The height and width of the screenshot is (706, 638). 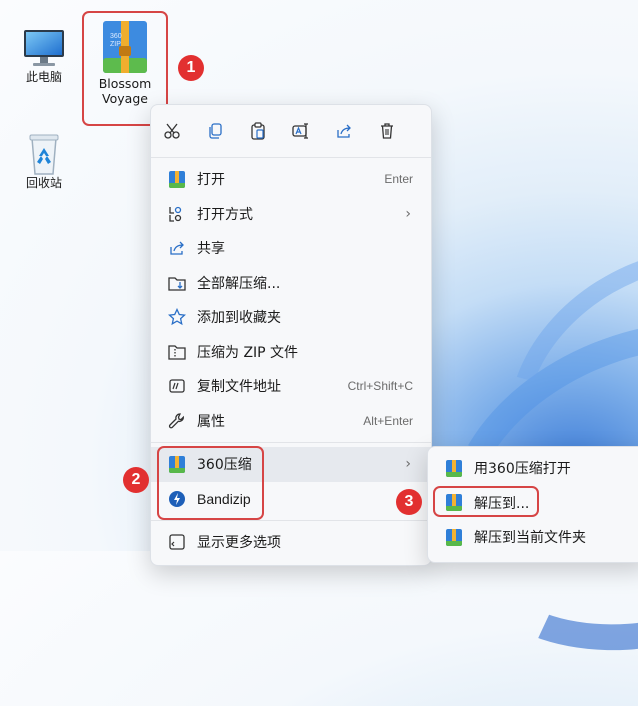 What do you see at coordinates (211, 180) in the screenshot?
I see `menu-item-label: 打开` at bounding box center [211, 180].